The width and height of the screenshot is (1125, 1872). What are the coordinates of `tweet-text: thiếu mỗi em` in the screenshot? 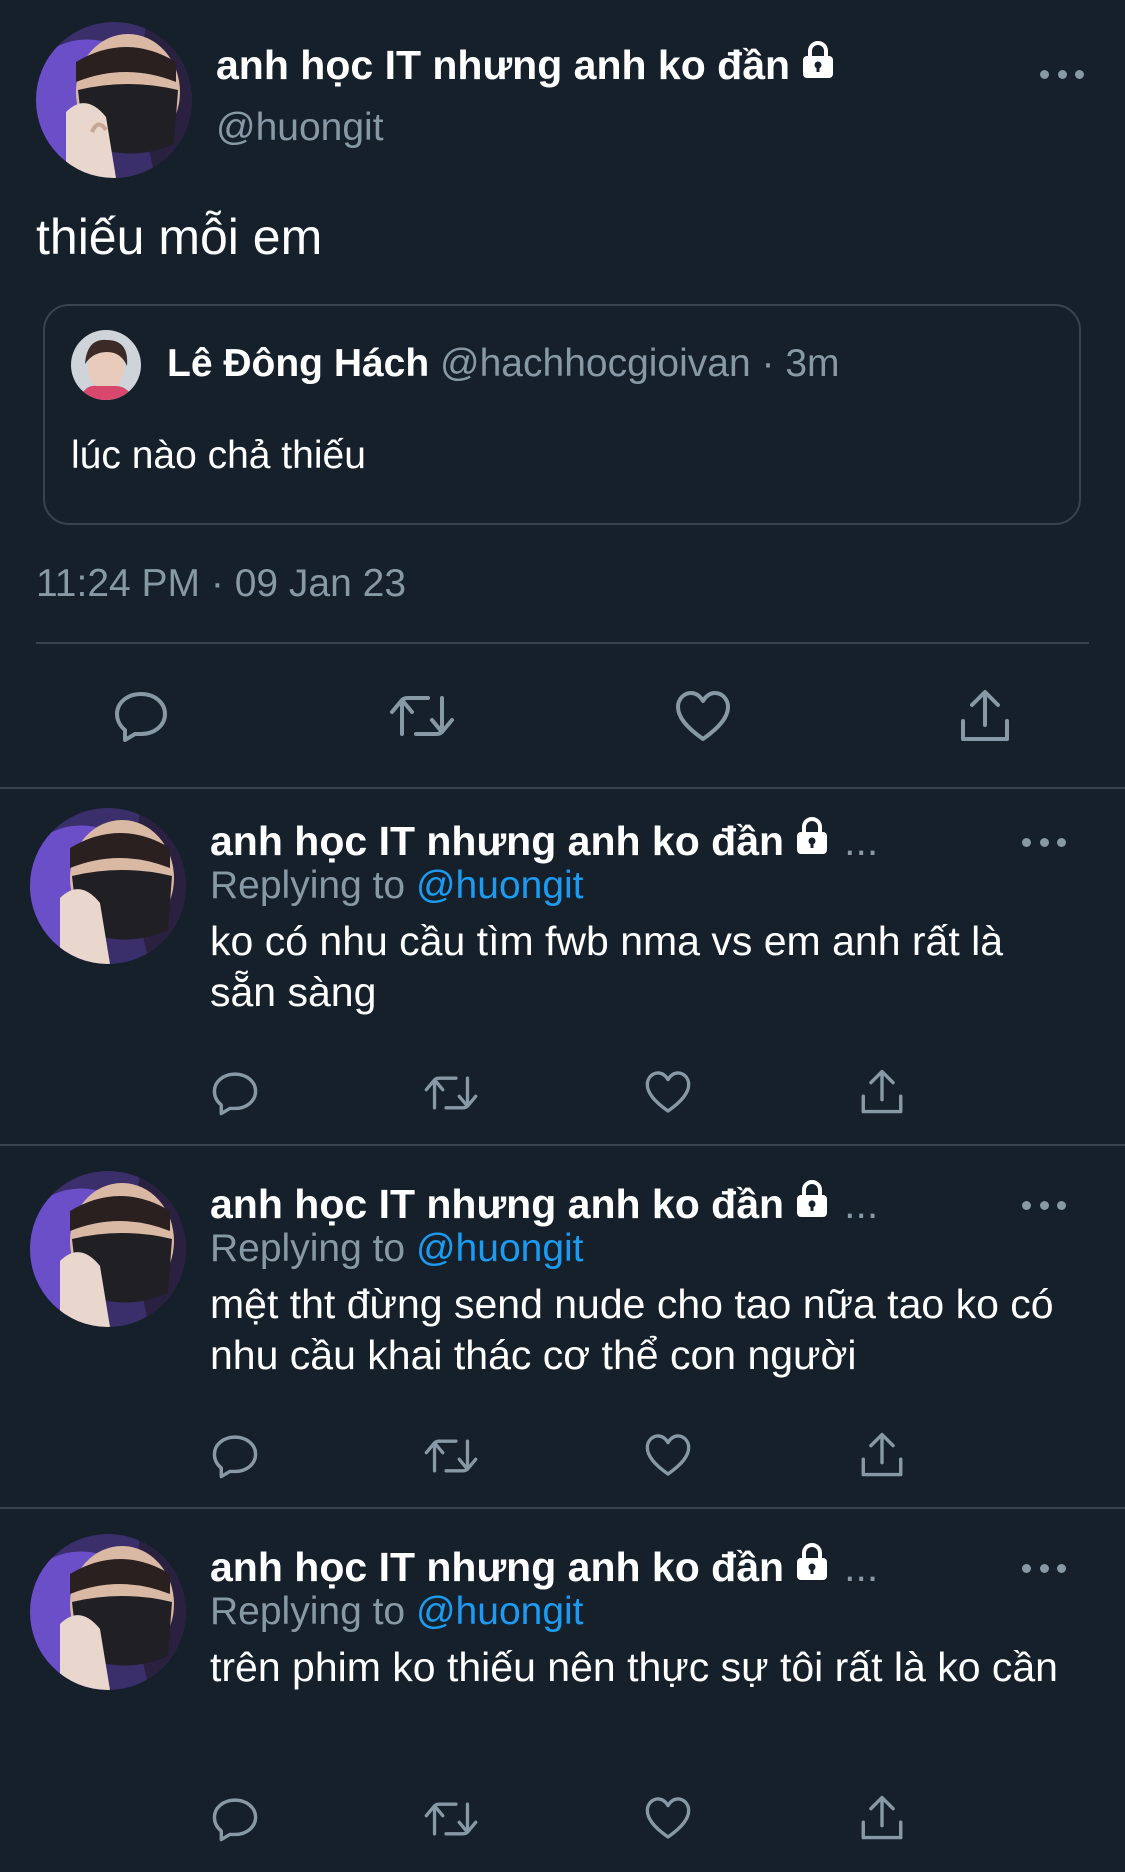 It's located at (179, 237).